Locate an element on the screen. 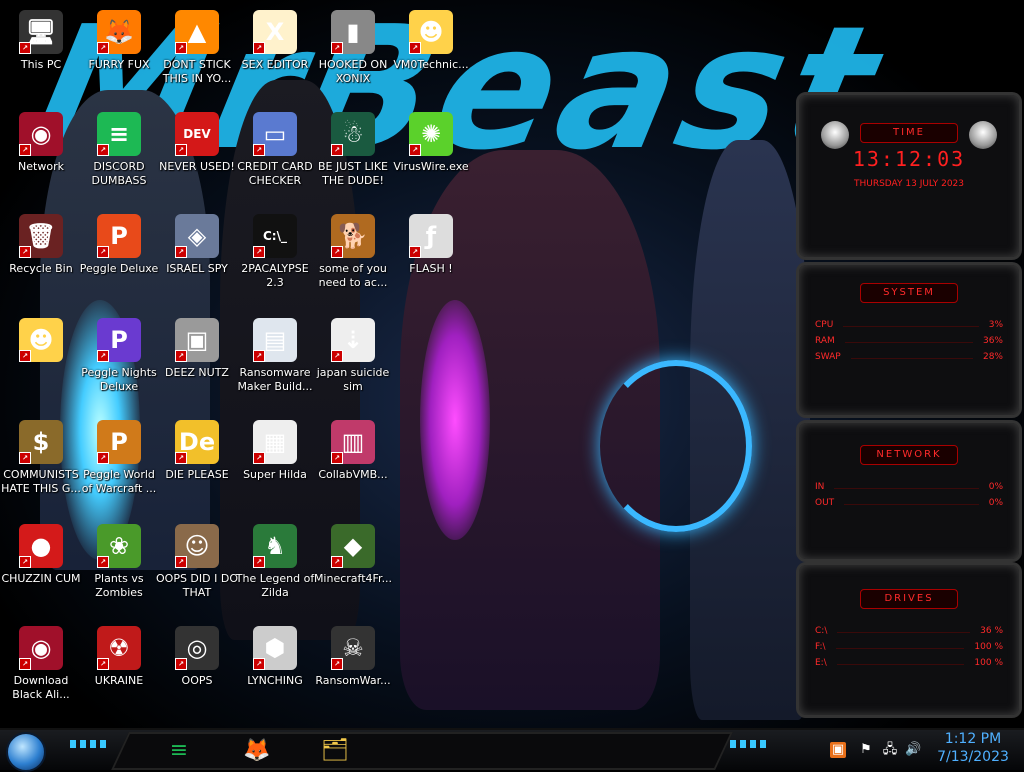 The height and width of the screenshot is (772, 1024). spy-icon: ◈ ↗ is located at coordinates (197, 236).